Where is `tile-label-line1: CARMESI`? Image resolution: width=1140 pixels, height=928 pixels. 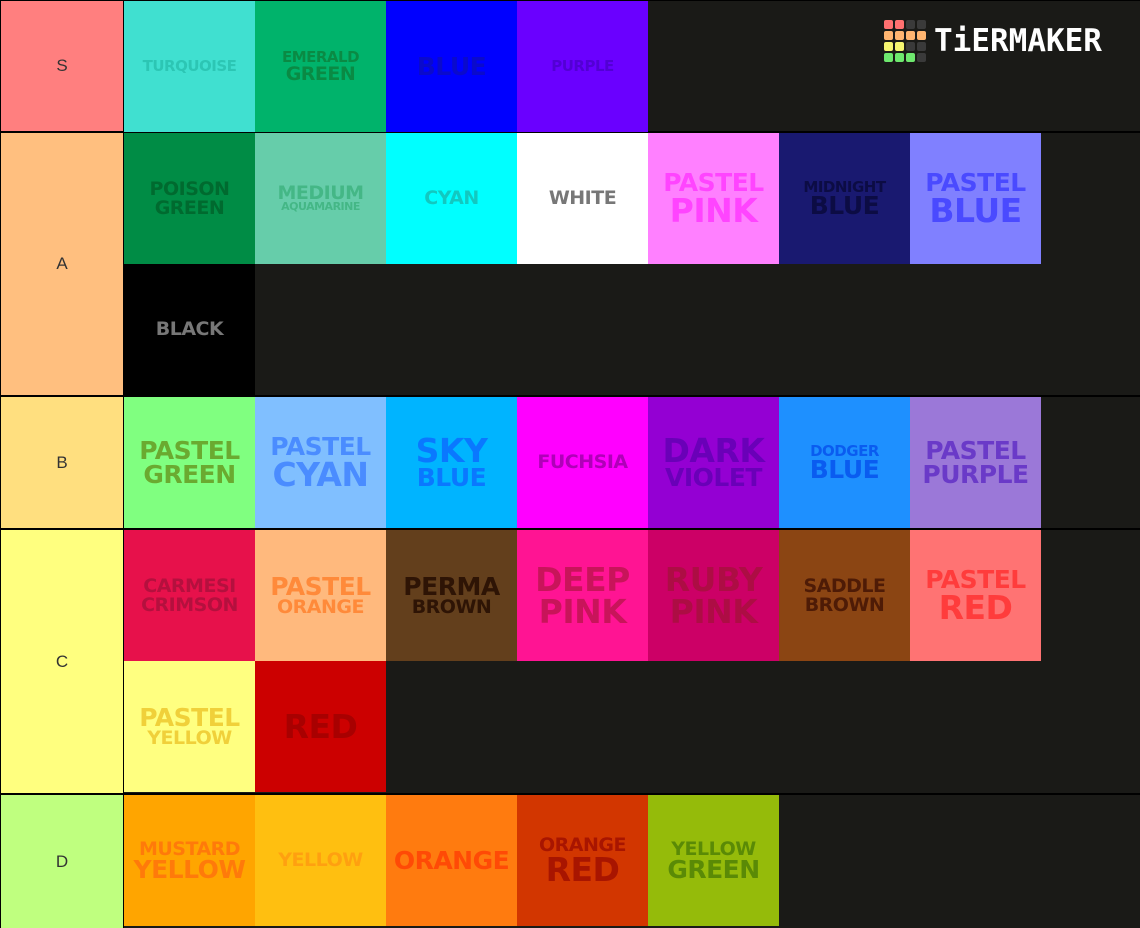
tile-label-line1: CARMESI is located at coordinates (189, 586).